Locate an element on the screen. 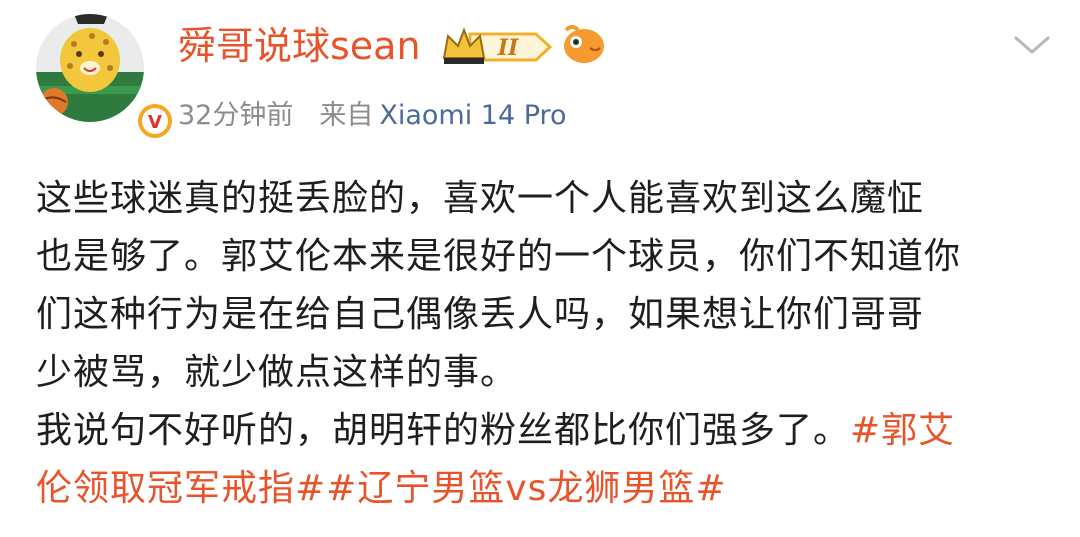  author-name: 舜哥说球sean is located at coordinates (299, 46).